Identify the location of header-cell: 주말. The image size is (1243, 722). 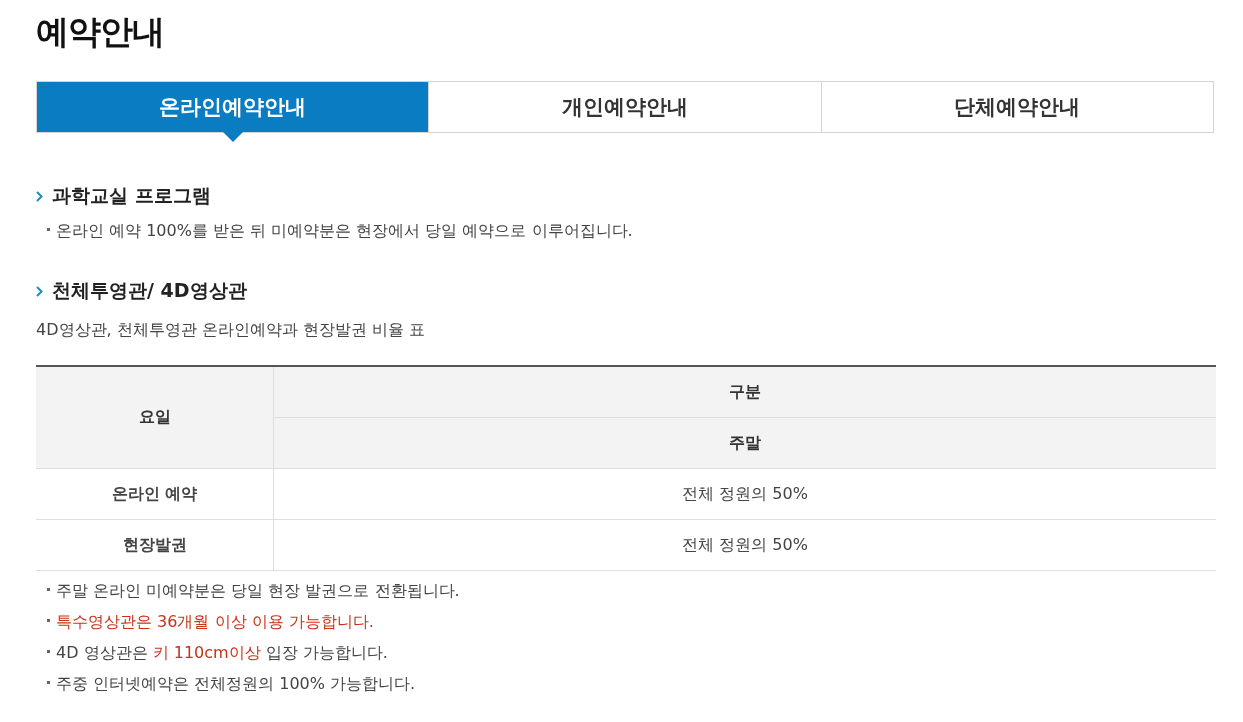
(744, 443).